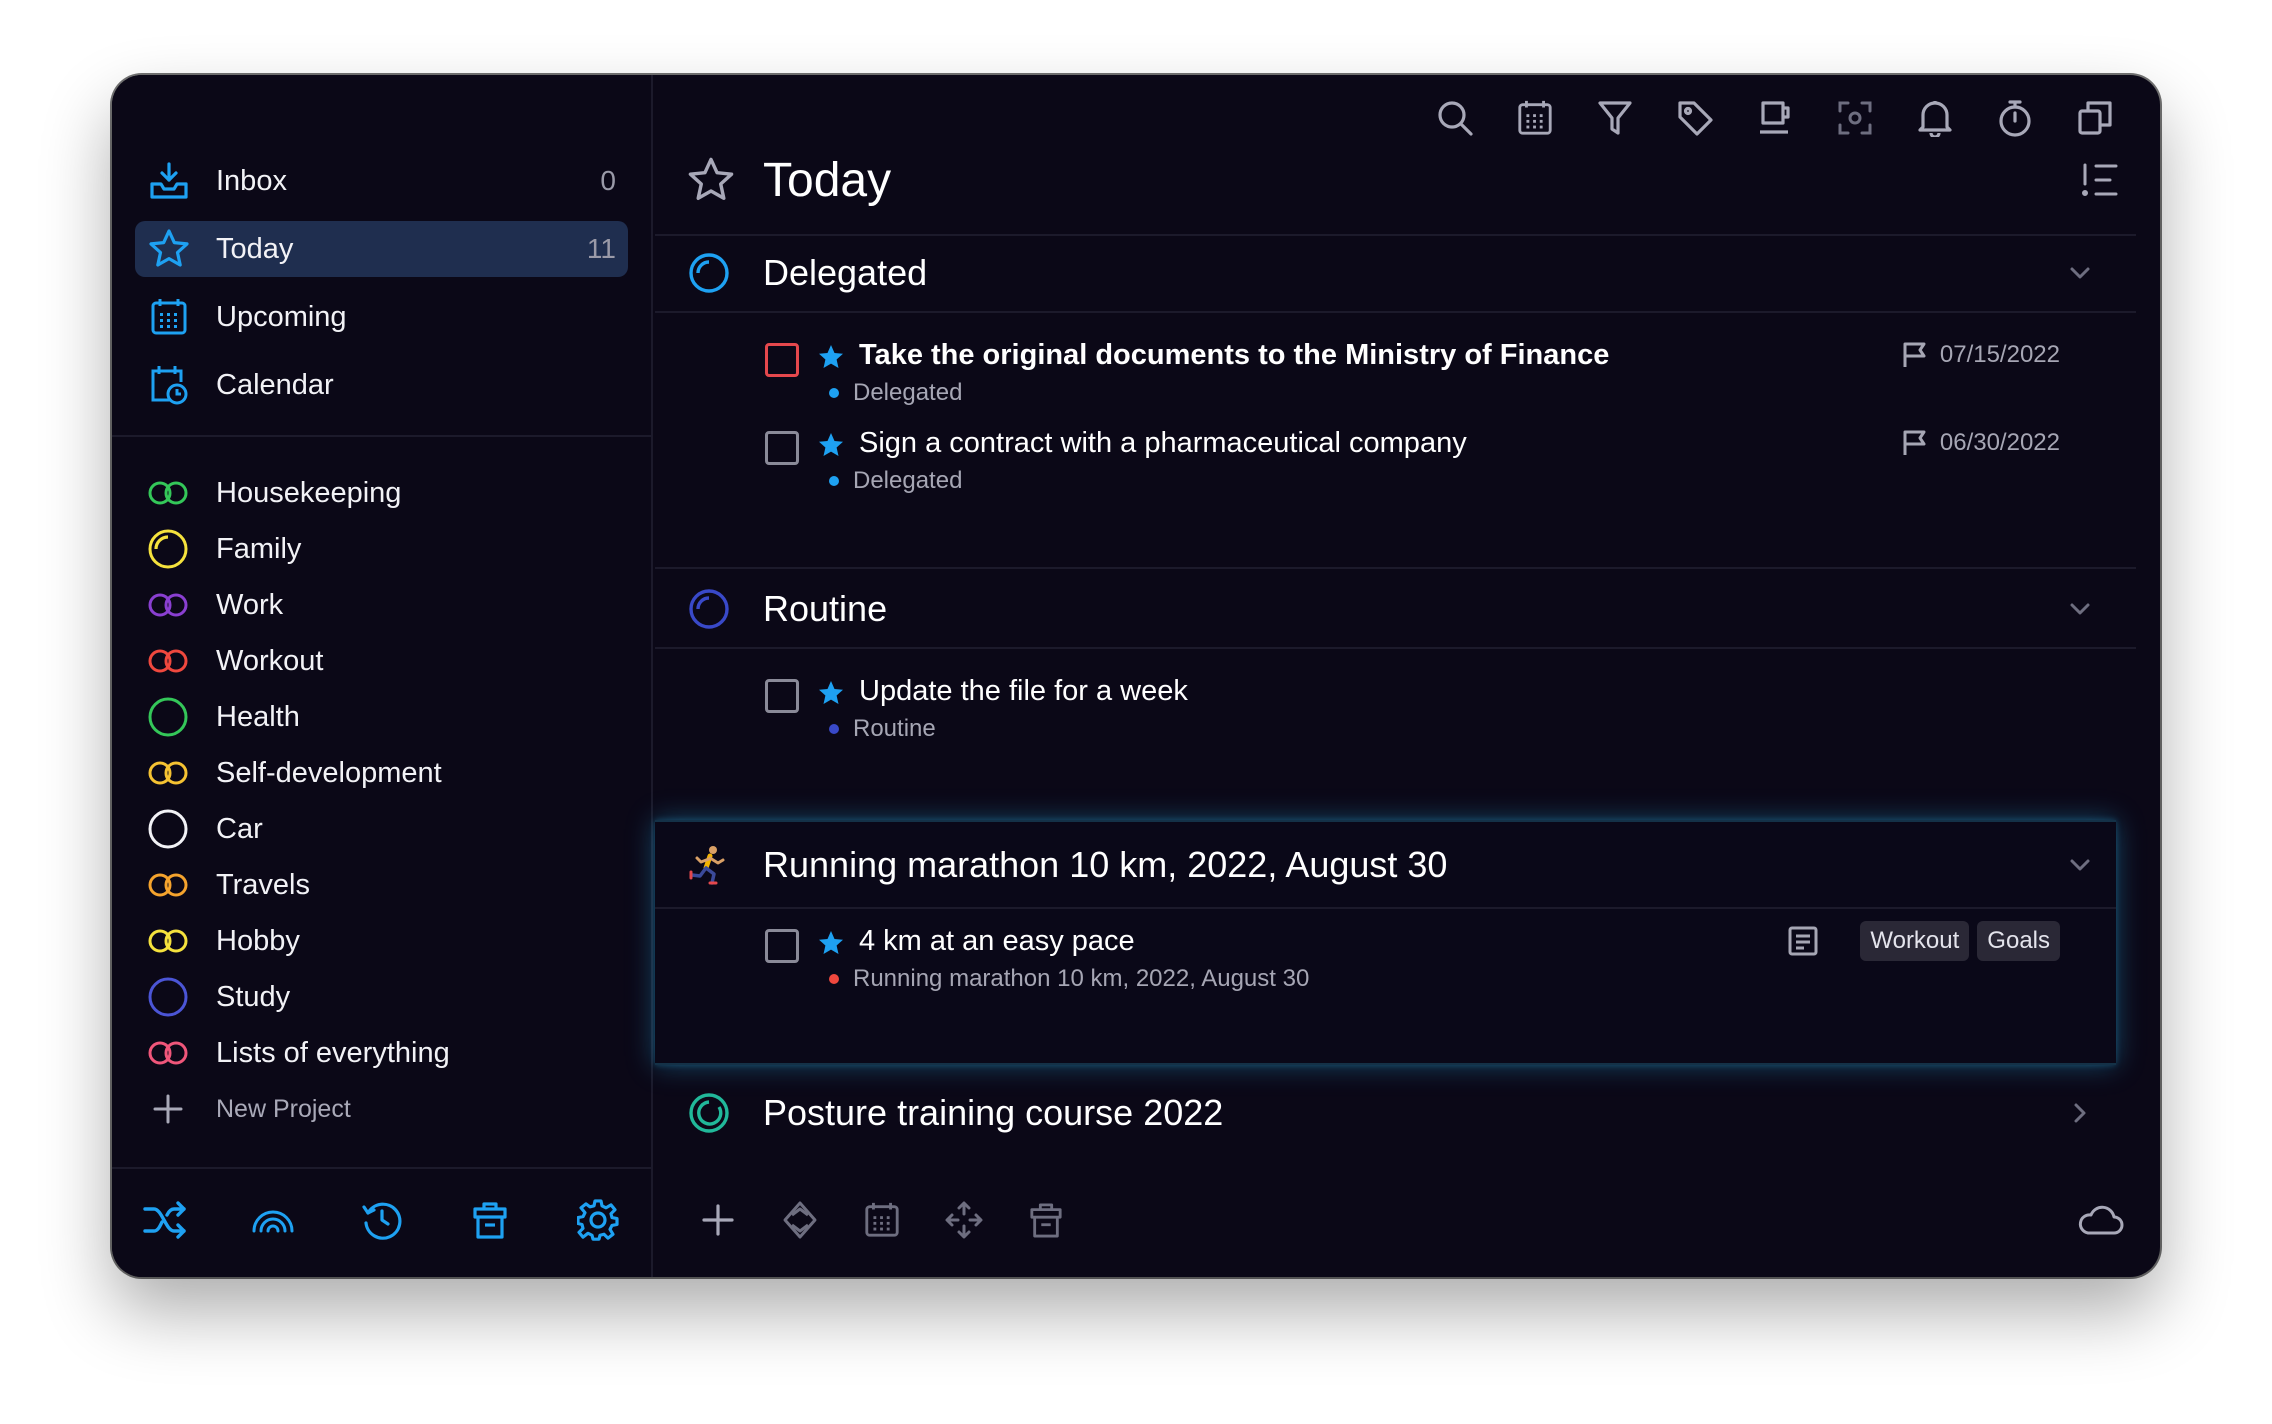 The height and width of the screenshot is (1424, 2272). I want to click on search-button, so click(1455, 118).